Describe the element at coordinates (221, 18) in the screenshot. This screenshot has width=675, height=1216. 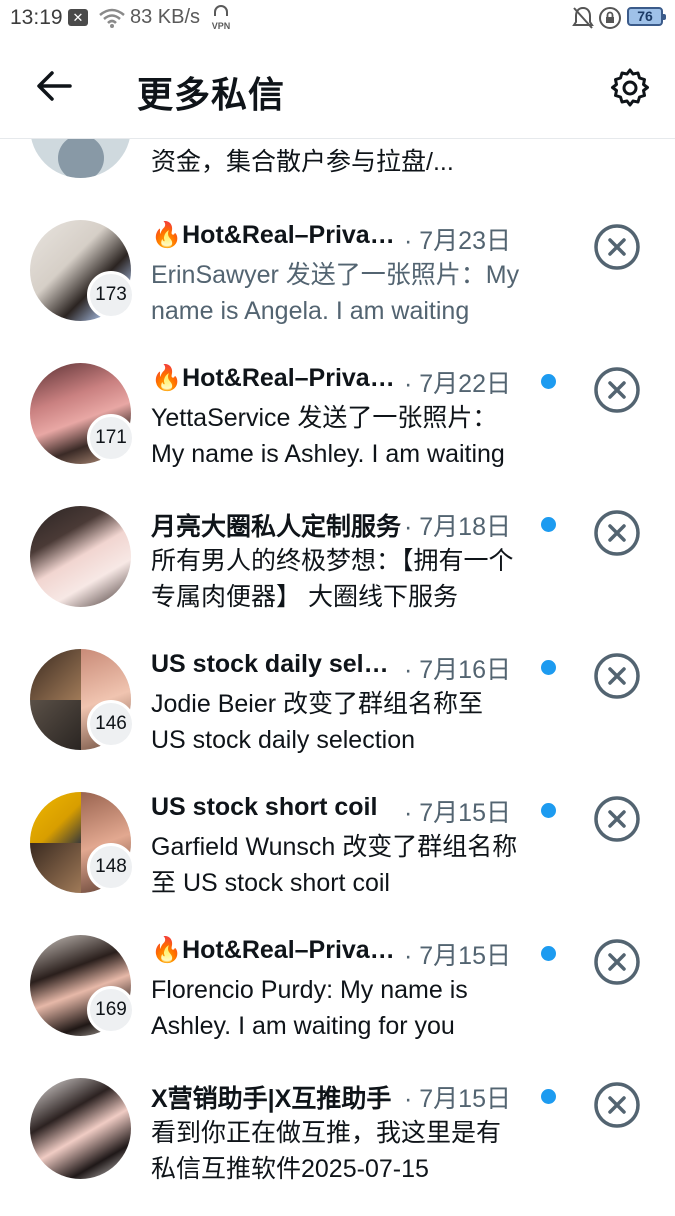
I see `vpn-icon: VPN` at that location.